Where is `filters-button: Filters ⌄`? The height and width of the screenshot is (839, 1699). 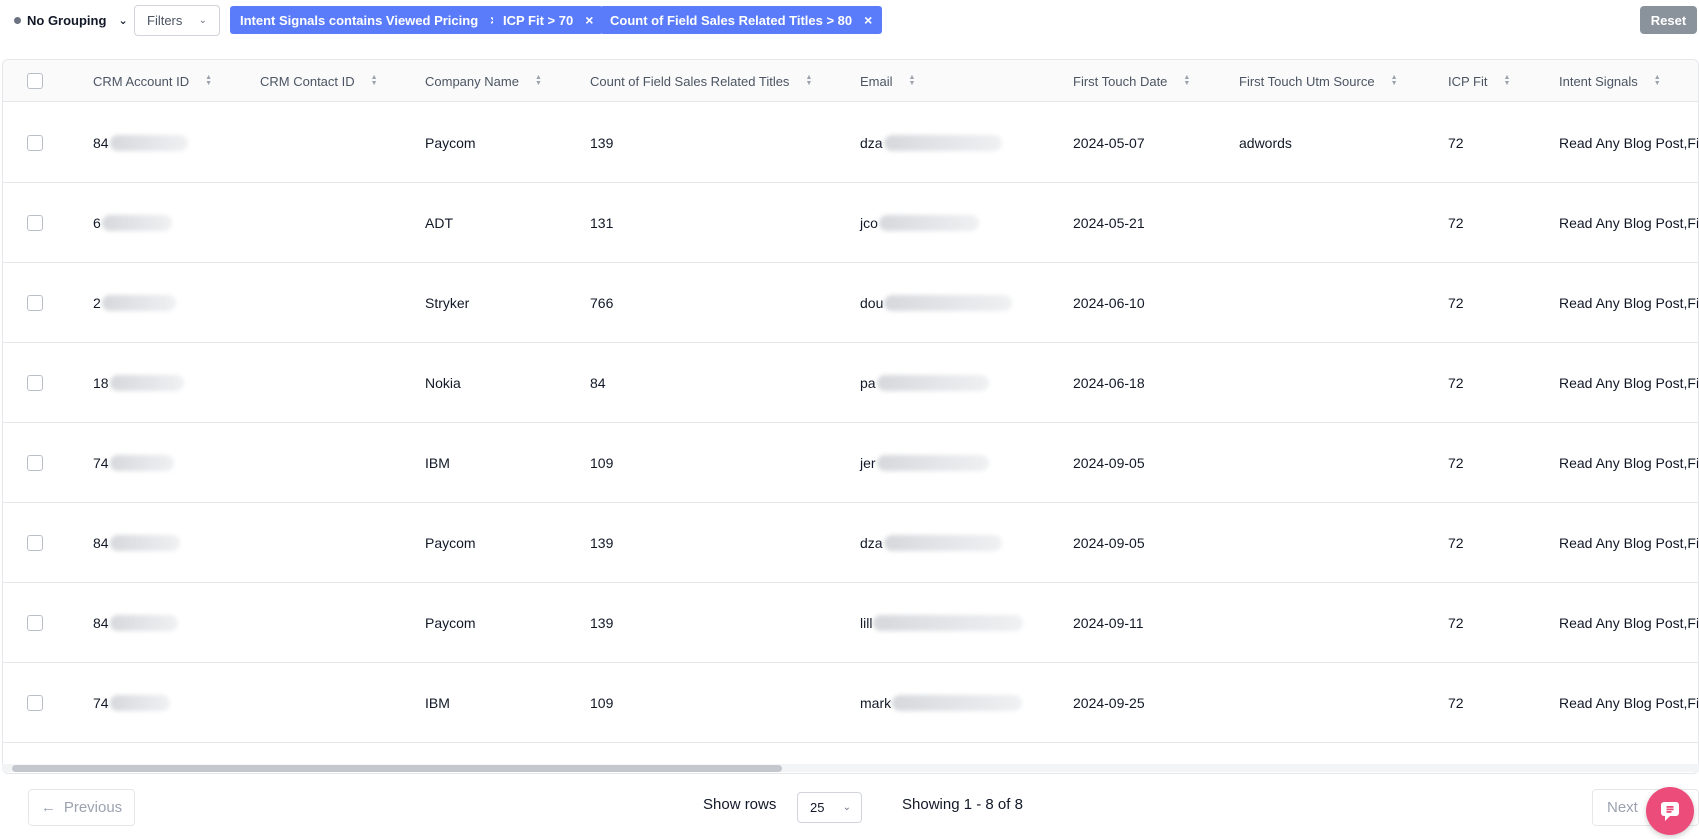
filters-button: Filters ⌄ is located at coordinates (177, 20).